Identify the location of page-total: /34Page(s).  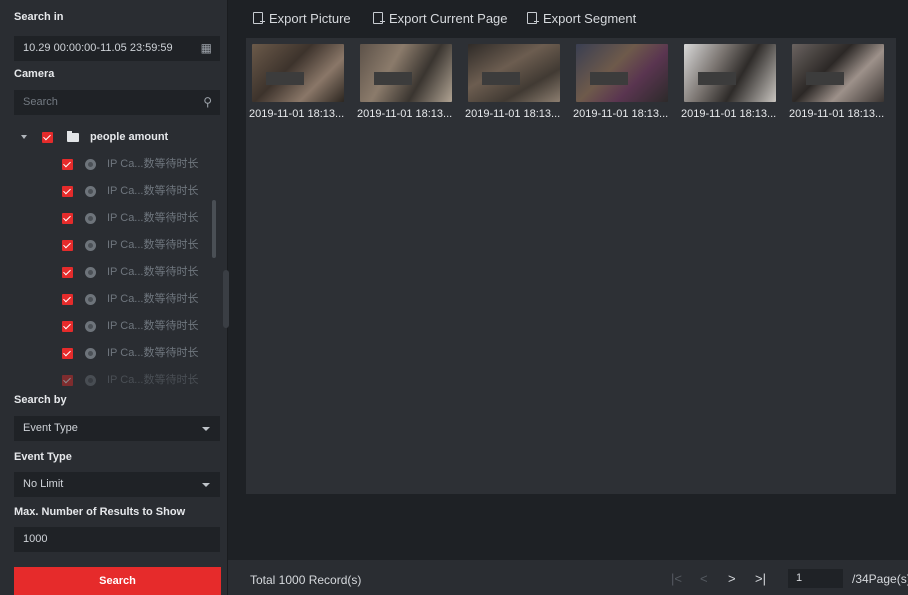
(880, 579).